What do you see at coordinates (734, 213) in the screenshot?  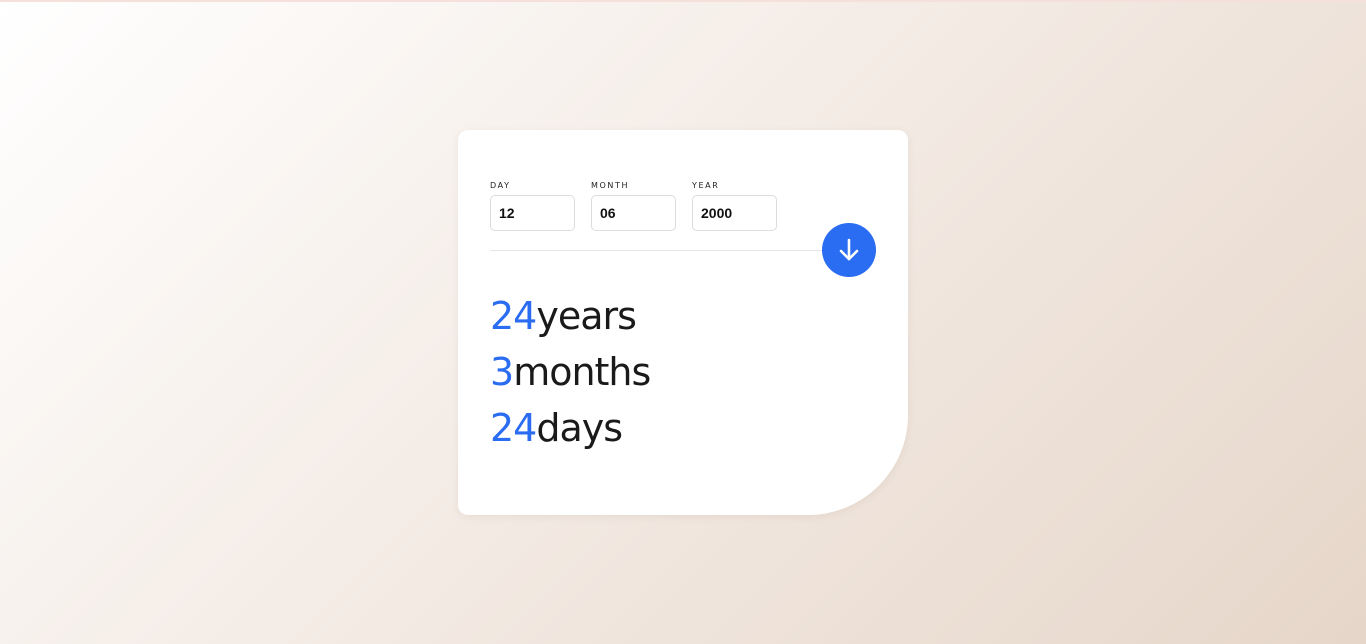 I see `year-input` at bounding box center [734, 213].